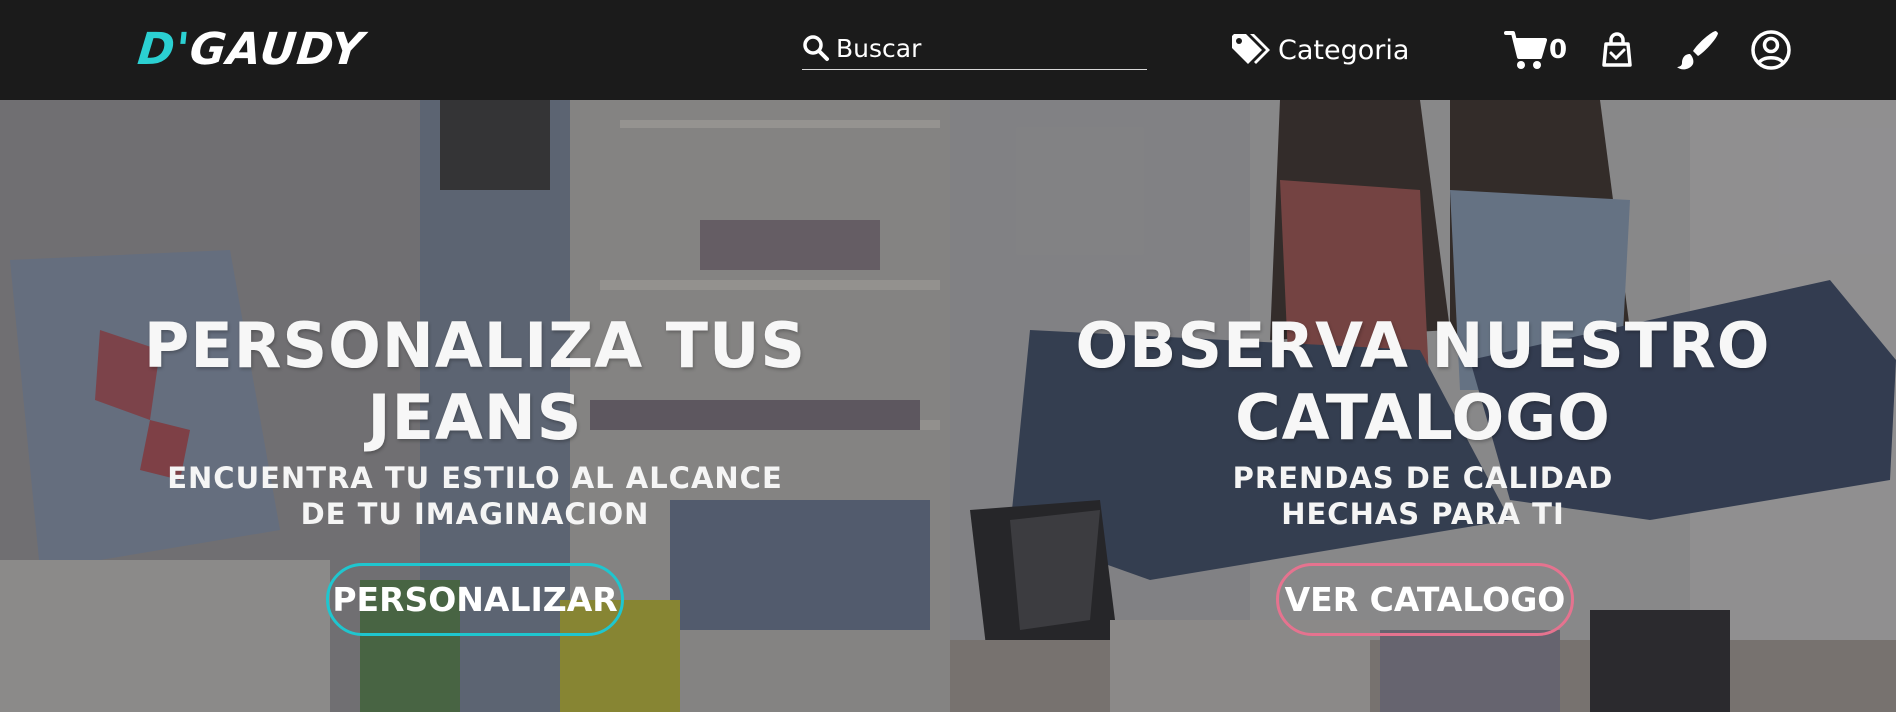 The height and width of the screenshot is (712, 1896). I want to click on shopping-bag-icon, so click(1617, 49).